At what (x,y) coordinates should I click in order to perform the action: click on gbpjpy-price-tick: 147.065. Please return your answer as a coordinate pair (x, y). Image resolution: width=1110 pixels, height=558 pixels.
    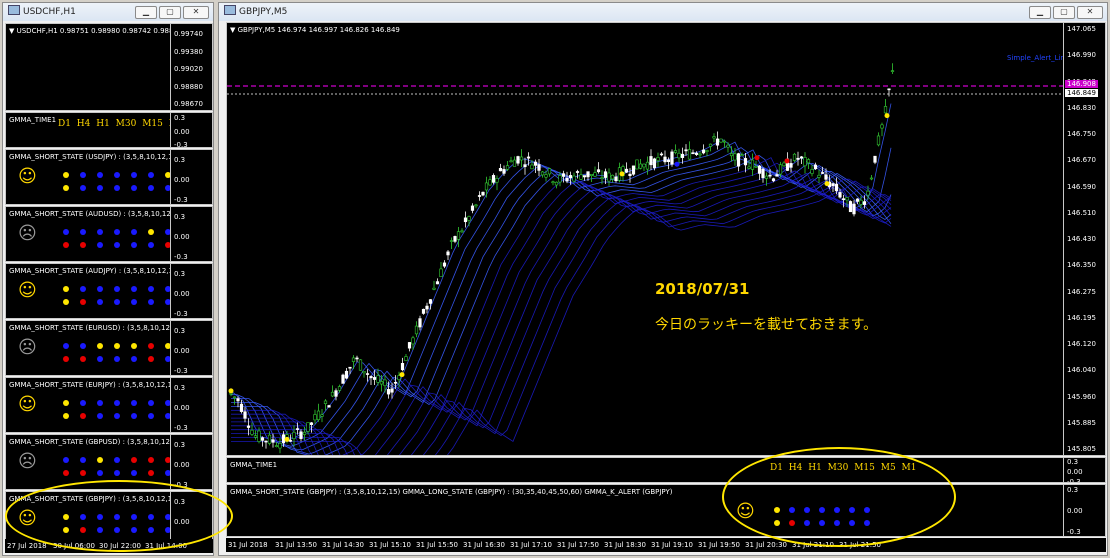
    Looking at the image, I should click on (1081, 29).